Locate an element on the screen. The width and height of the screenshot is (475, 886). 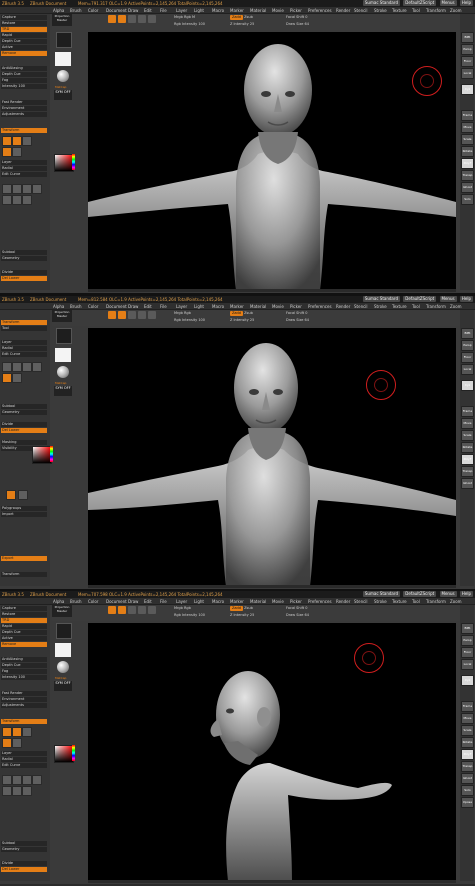
menu-render: Render is located at coordinates (343, 10).